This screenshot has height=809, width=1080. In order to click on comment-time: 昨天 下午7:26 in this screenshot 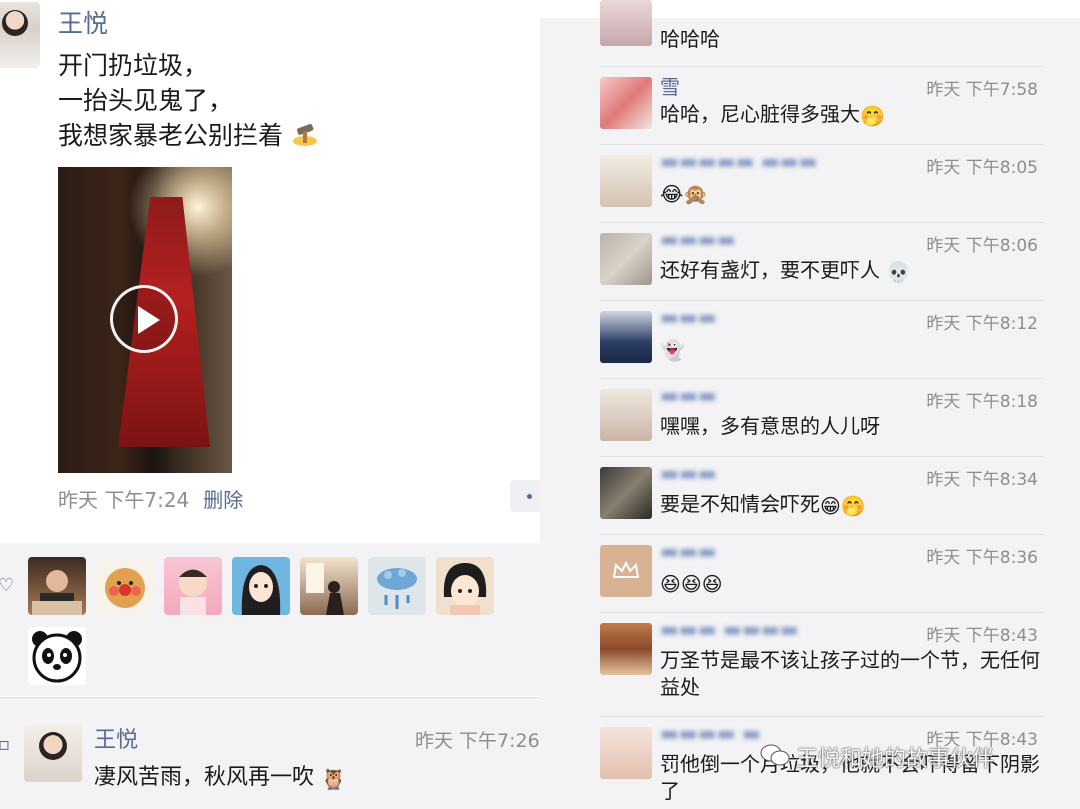, I will do `click(477, 741)`.